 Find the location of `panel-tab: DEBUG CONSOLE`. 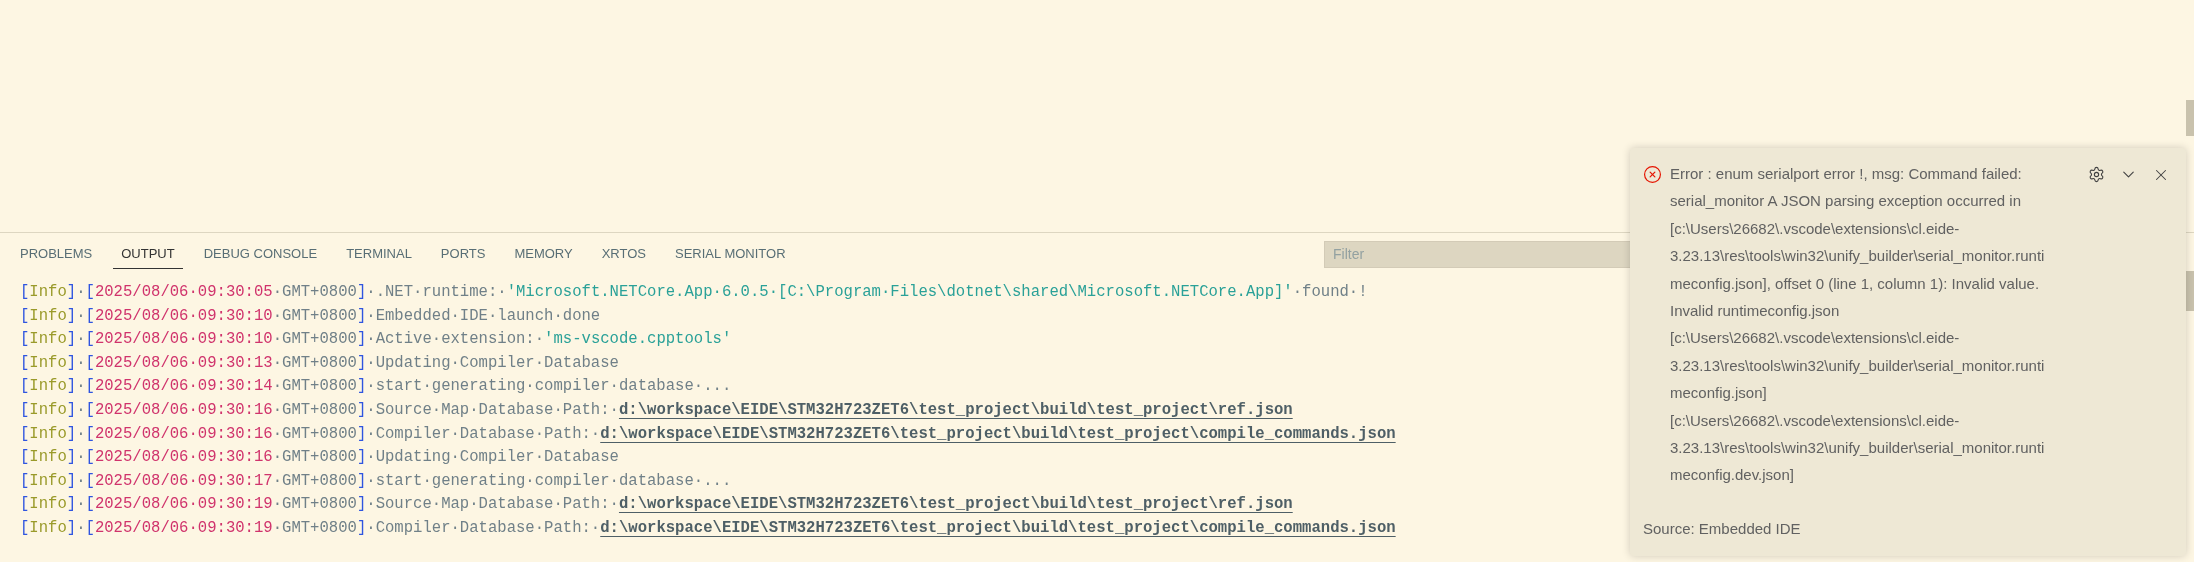

panel-tab: DEBUG CONSOLE is located at coordinates (260, 254).